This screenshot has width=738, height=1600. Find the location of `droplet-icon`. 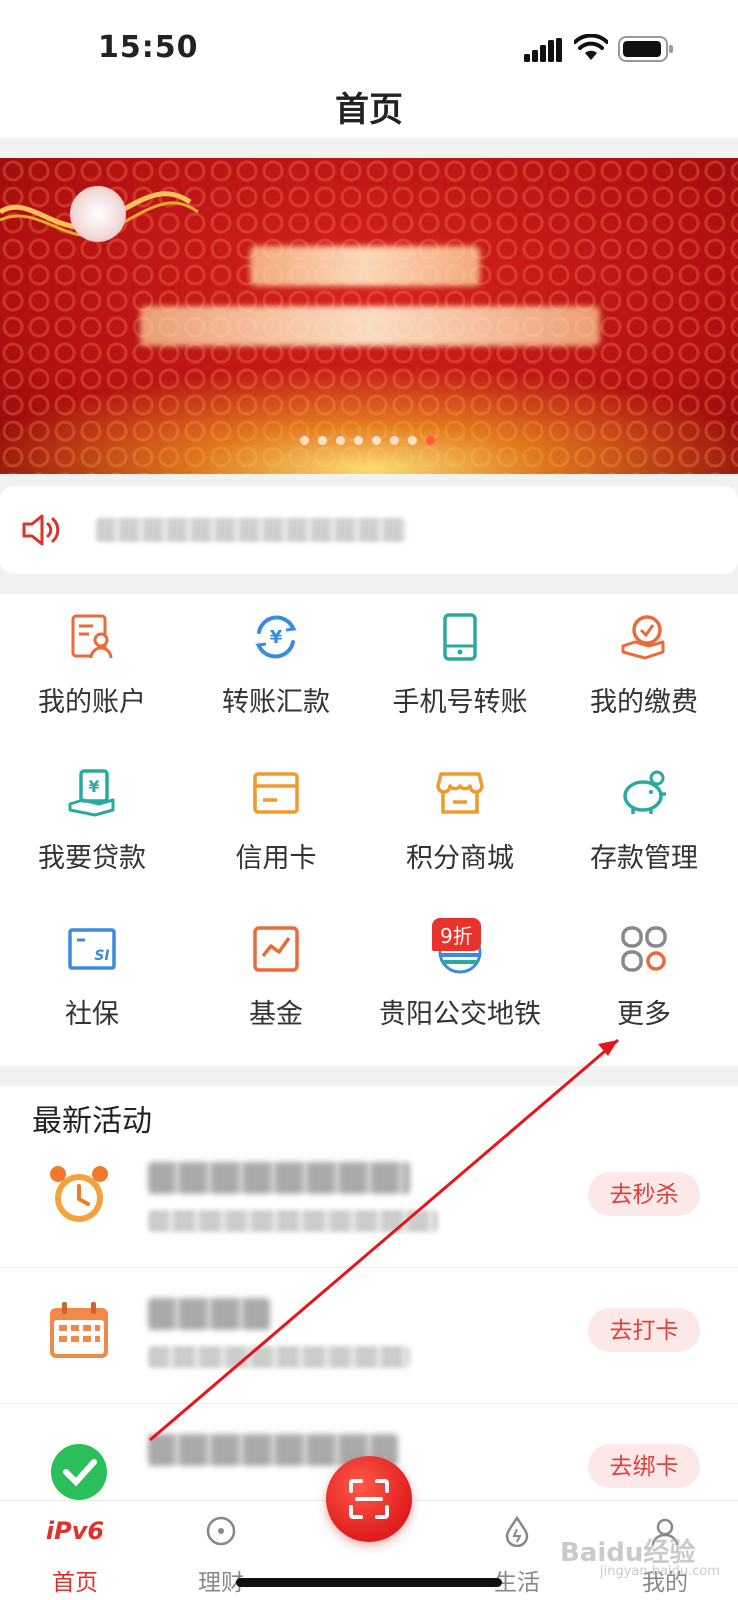

droplet-icon is located at coordinates (517, 1531).